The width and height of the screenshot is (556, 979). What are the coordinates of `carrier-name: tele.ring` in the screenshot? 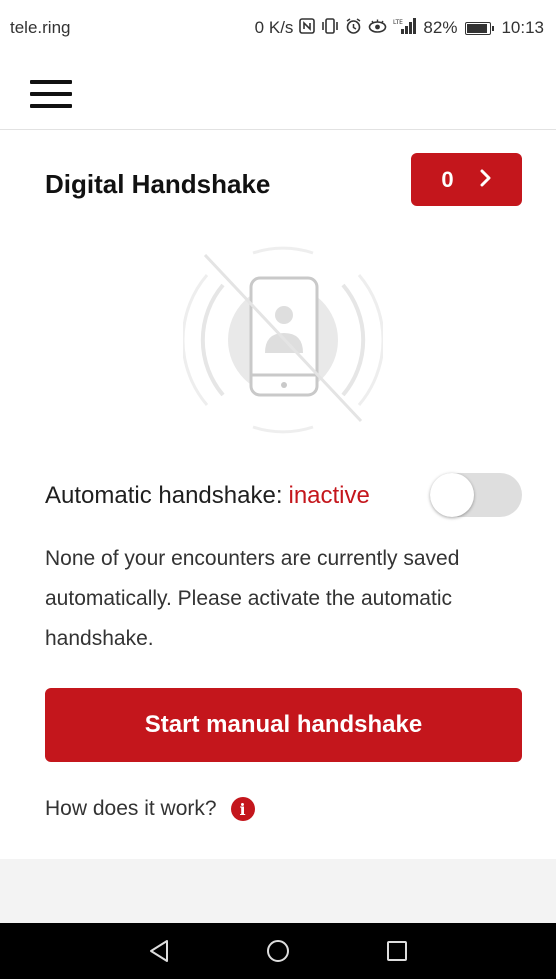 It's located at (40, 27).